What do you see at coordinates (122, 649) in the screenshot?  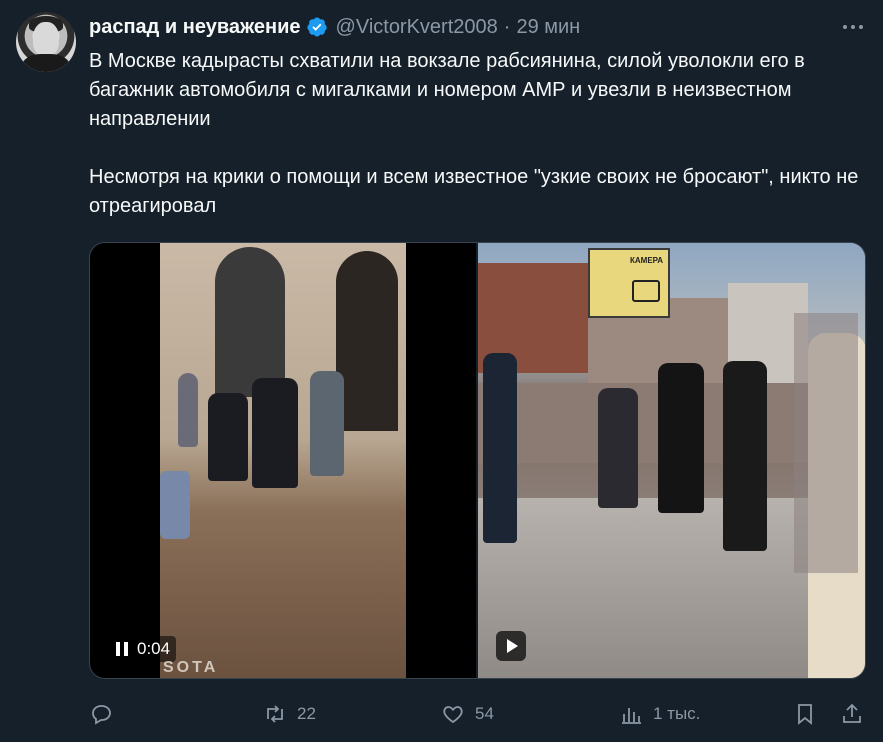 I see `pause-icon` at bounding box center [122, 649].